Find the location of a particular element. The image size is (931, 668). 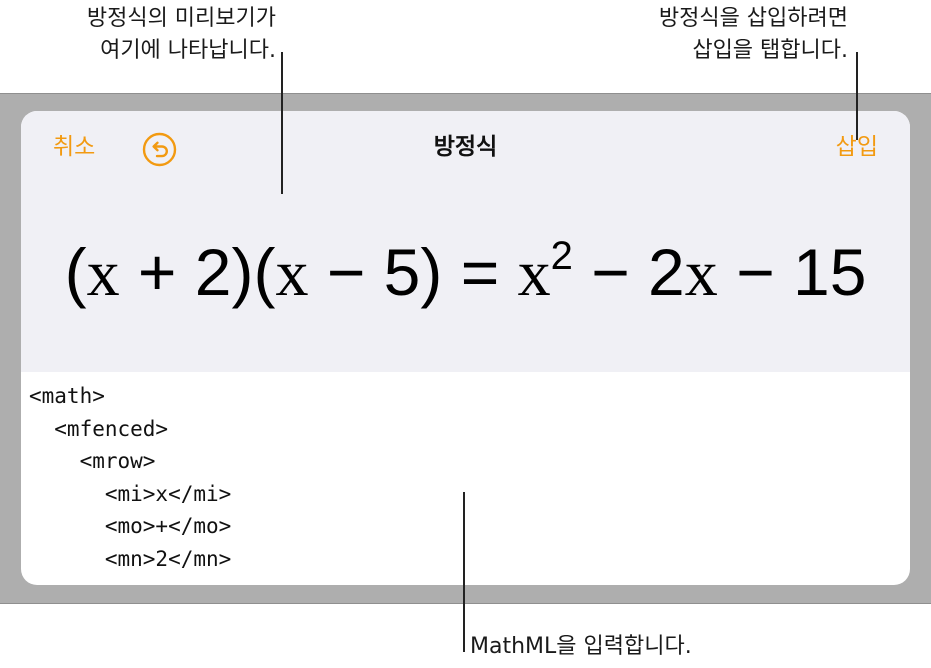

cancel-button: 취소 is located at coordinates (74, 147).